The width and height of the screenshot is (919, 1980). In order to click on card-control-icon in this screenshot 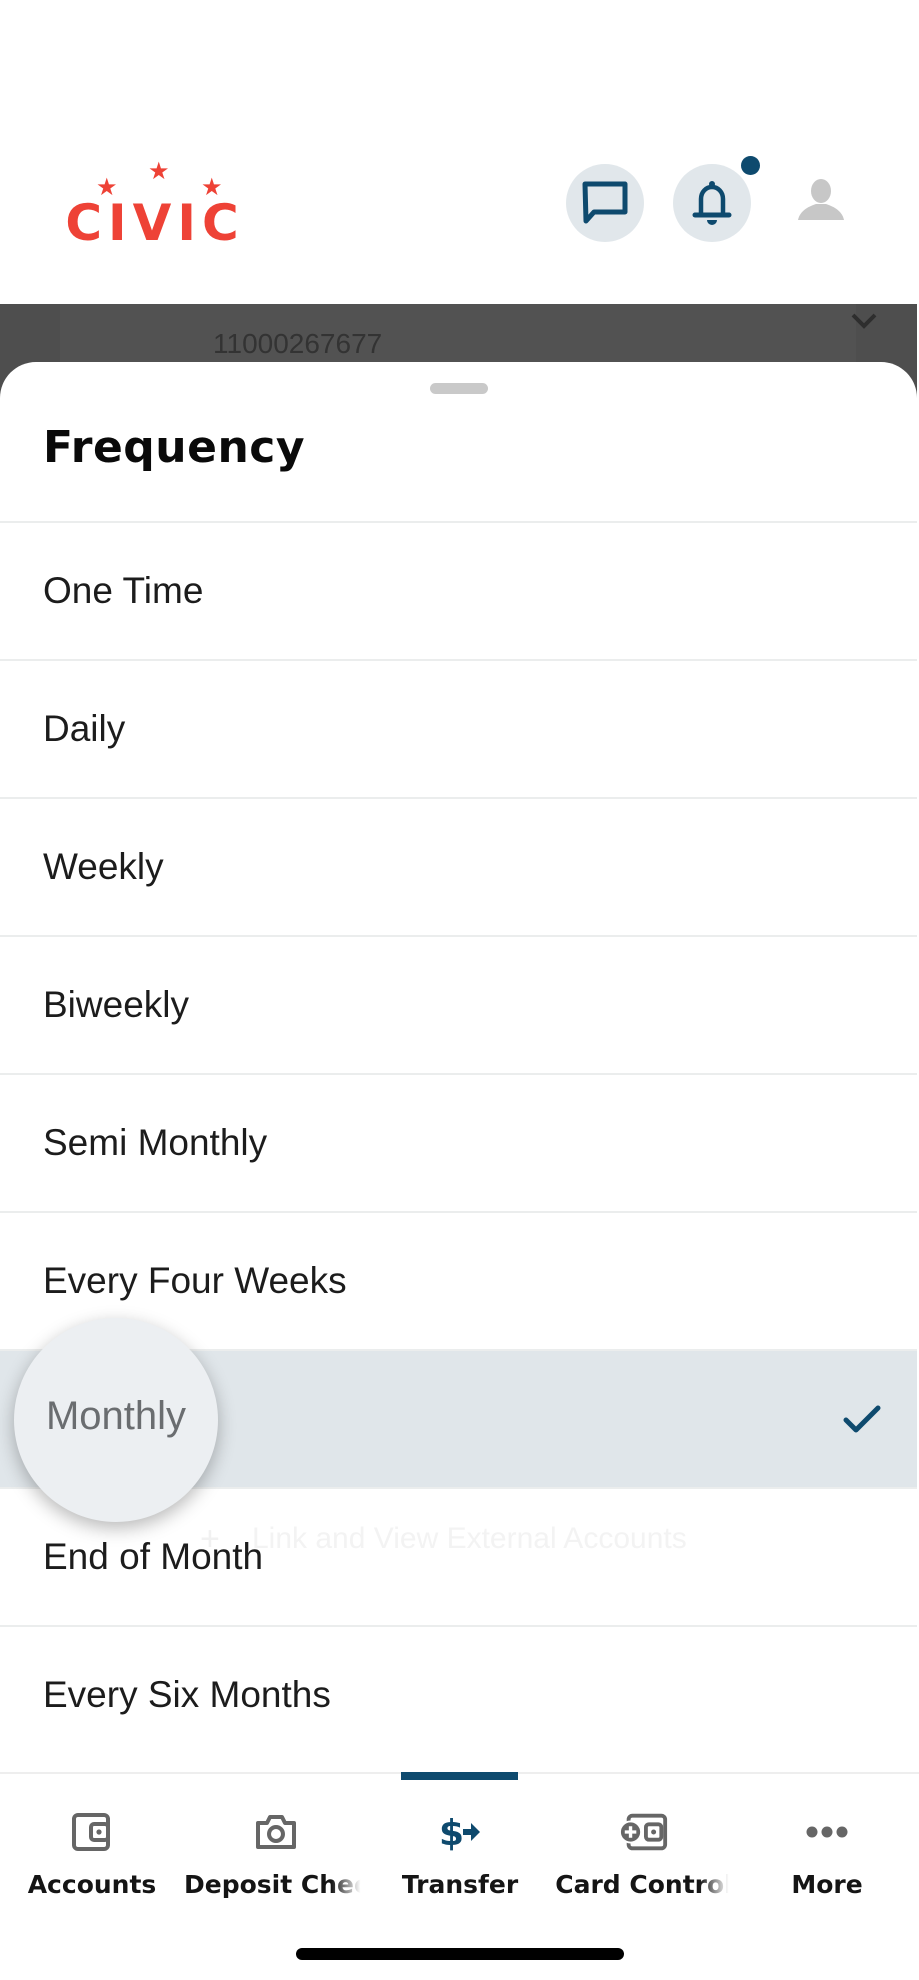, I will do `click(643, 1832)`.